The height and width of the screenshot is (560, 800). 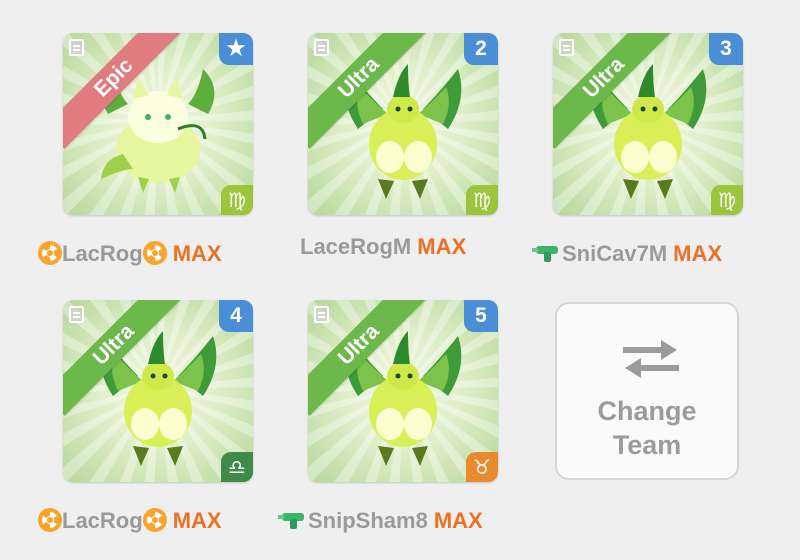 I want to click on team-slot-2: Ultra 2 ♍, so click(x=403, y=124).